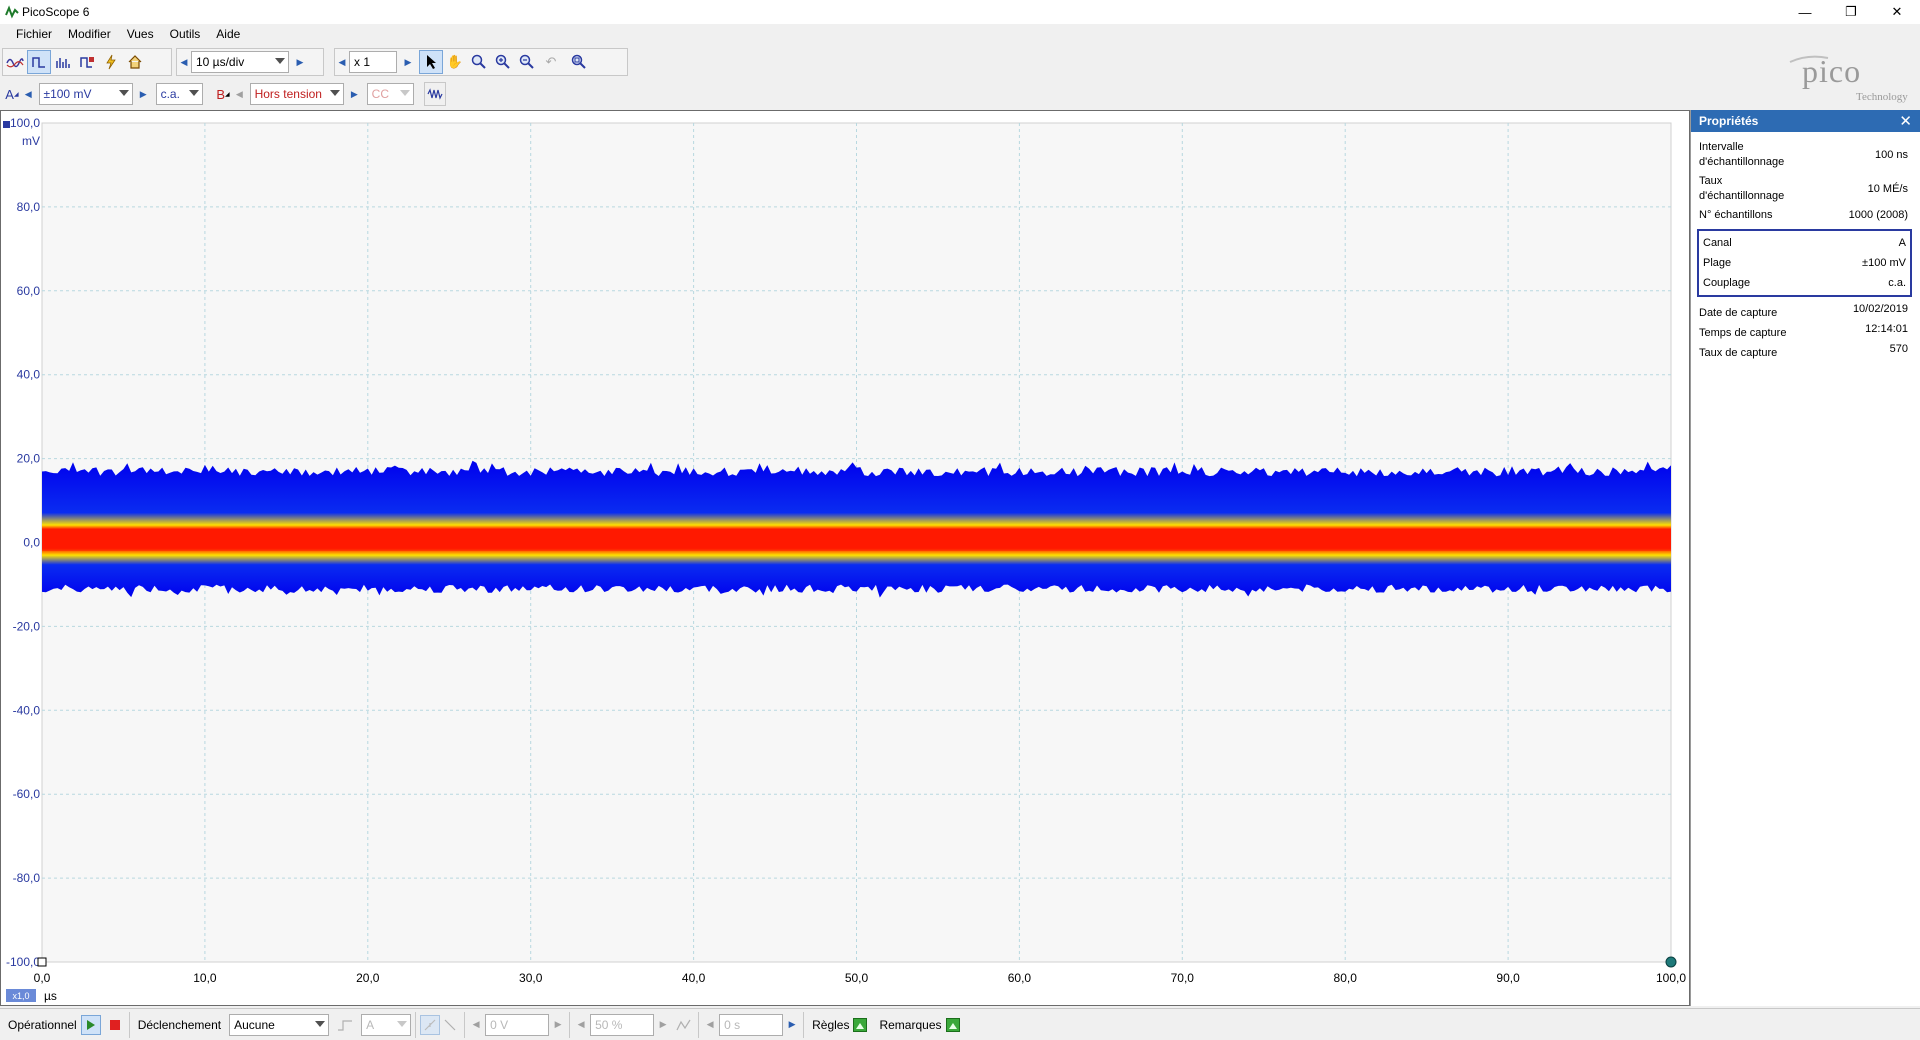 This screenshot has height=1040, width=1920. What do you see at coordinates (503, 62) in the screenshot?
I see `zoom-plus-tool-icon` at bounding box center [503, 62].